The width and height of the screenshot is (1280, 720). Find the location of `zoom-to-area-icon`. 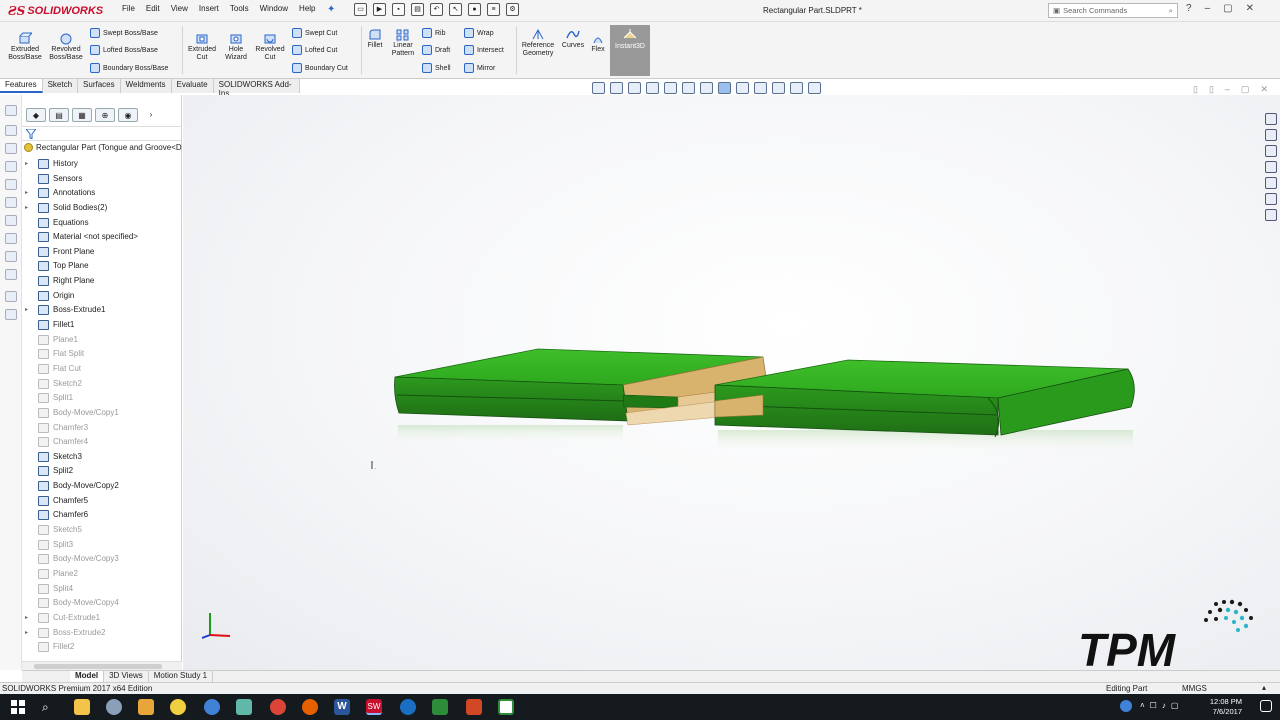

zoom-to-area-icon is located at coordinates (616, 88).